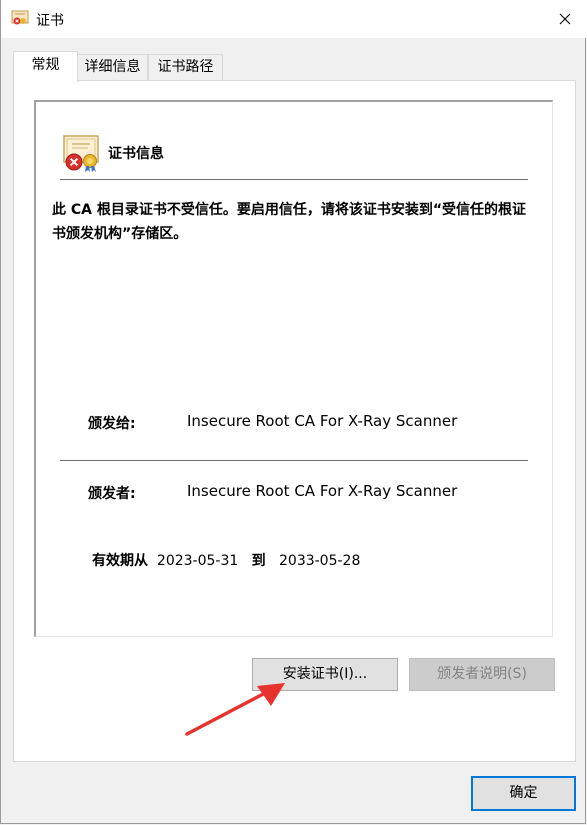 This screenshot has width=587, height=825. What do you see at coordinates (482, 674) in the screenshot?
I see `issuer-statement-button: 颁发者说明(S)` at bounding box center [482, 674].